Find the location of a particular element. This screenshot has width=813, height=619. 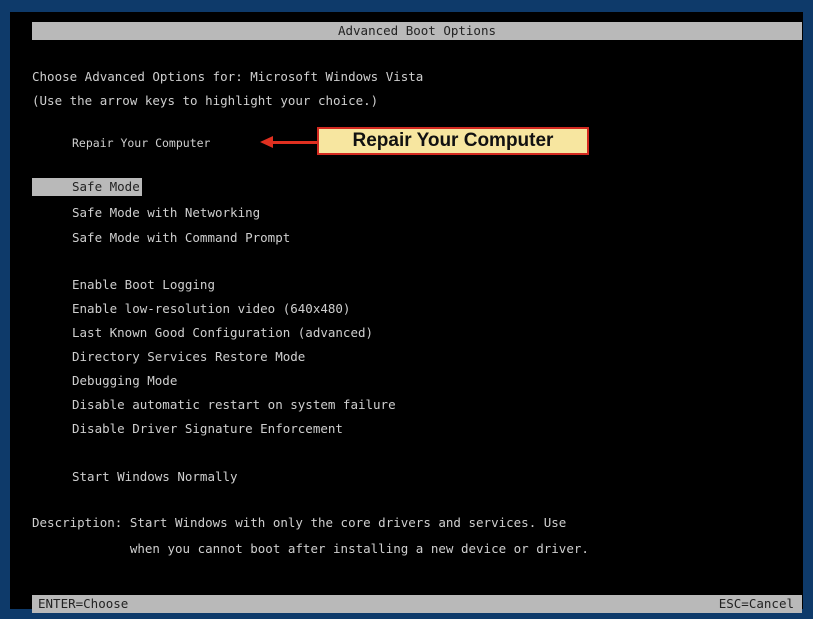

page-title: Advanced Boot Options is located at coordinates (417, 30).